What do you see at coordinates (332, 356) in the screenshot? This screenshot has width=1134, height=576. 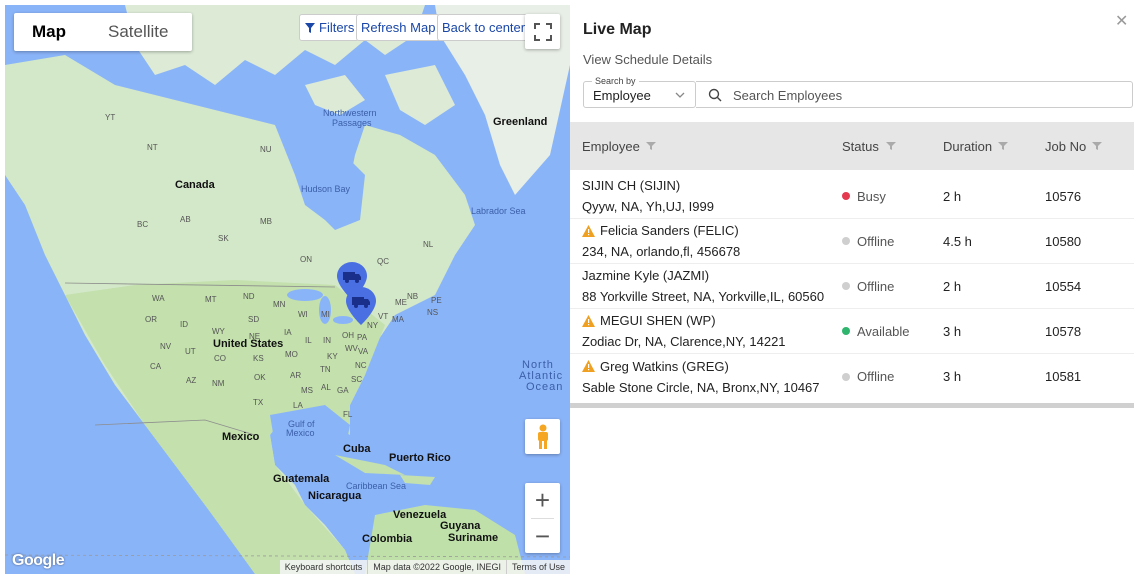 I see `map-label-ky: KY` at bounding box center [332, 356].